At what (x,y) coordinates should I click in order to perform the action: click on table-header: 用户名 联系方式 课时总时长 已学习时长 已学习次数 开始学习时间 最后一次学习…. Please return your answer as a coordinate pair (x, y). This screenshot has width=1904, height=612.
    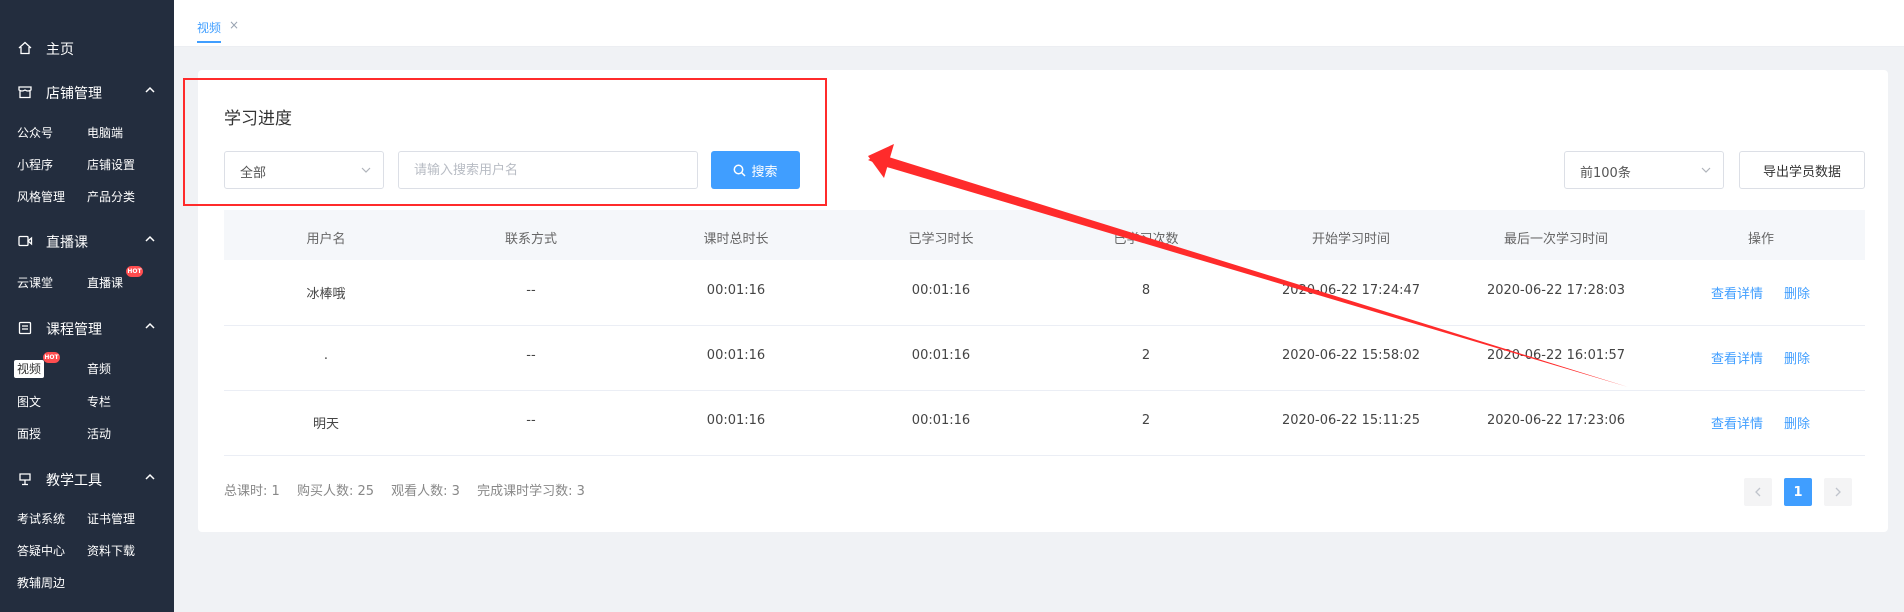
    Looking at the image, I should click on (1044, 235).